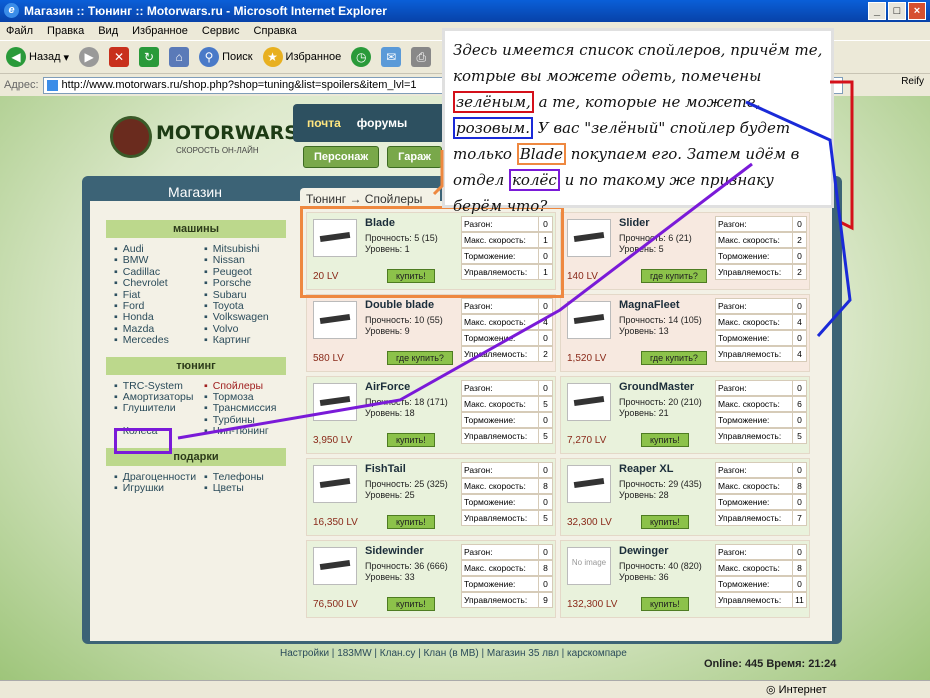 The width and height of the screenshot is (930, 698). I want to click on menu-edit: Правка, so click(65, 31).